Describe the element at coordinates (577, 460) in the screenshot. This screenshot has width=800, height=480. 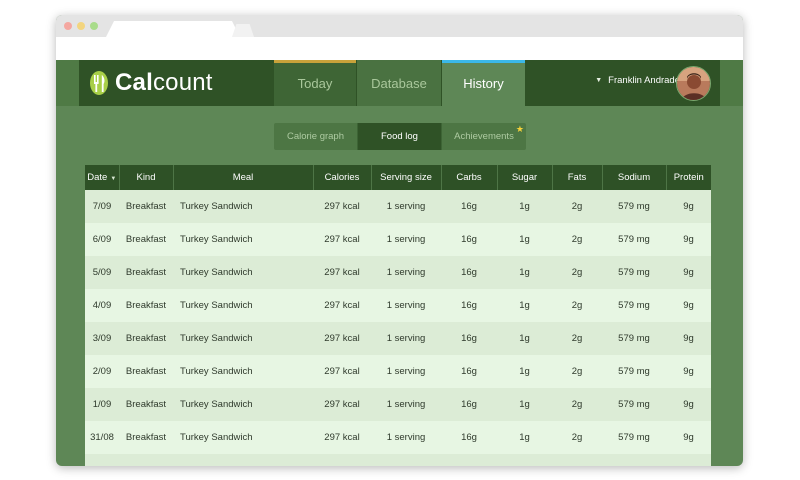
I see `cell-fats` at that location.